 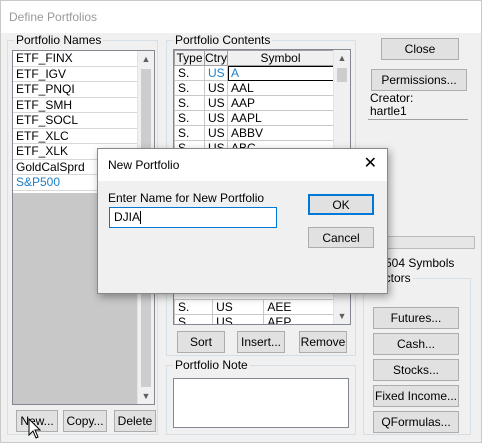 What do you see at coordinates (211, 365) in the screenshot?
I see `portfolio-note-label: Portfolio Note` at bounding box center [211, 365].